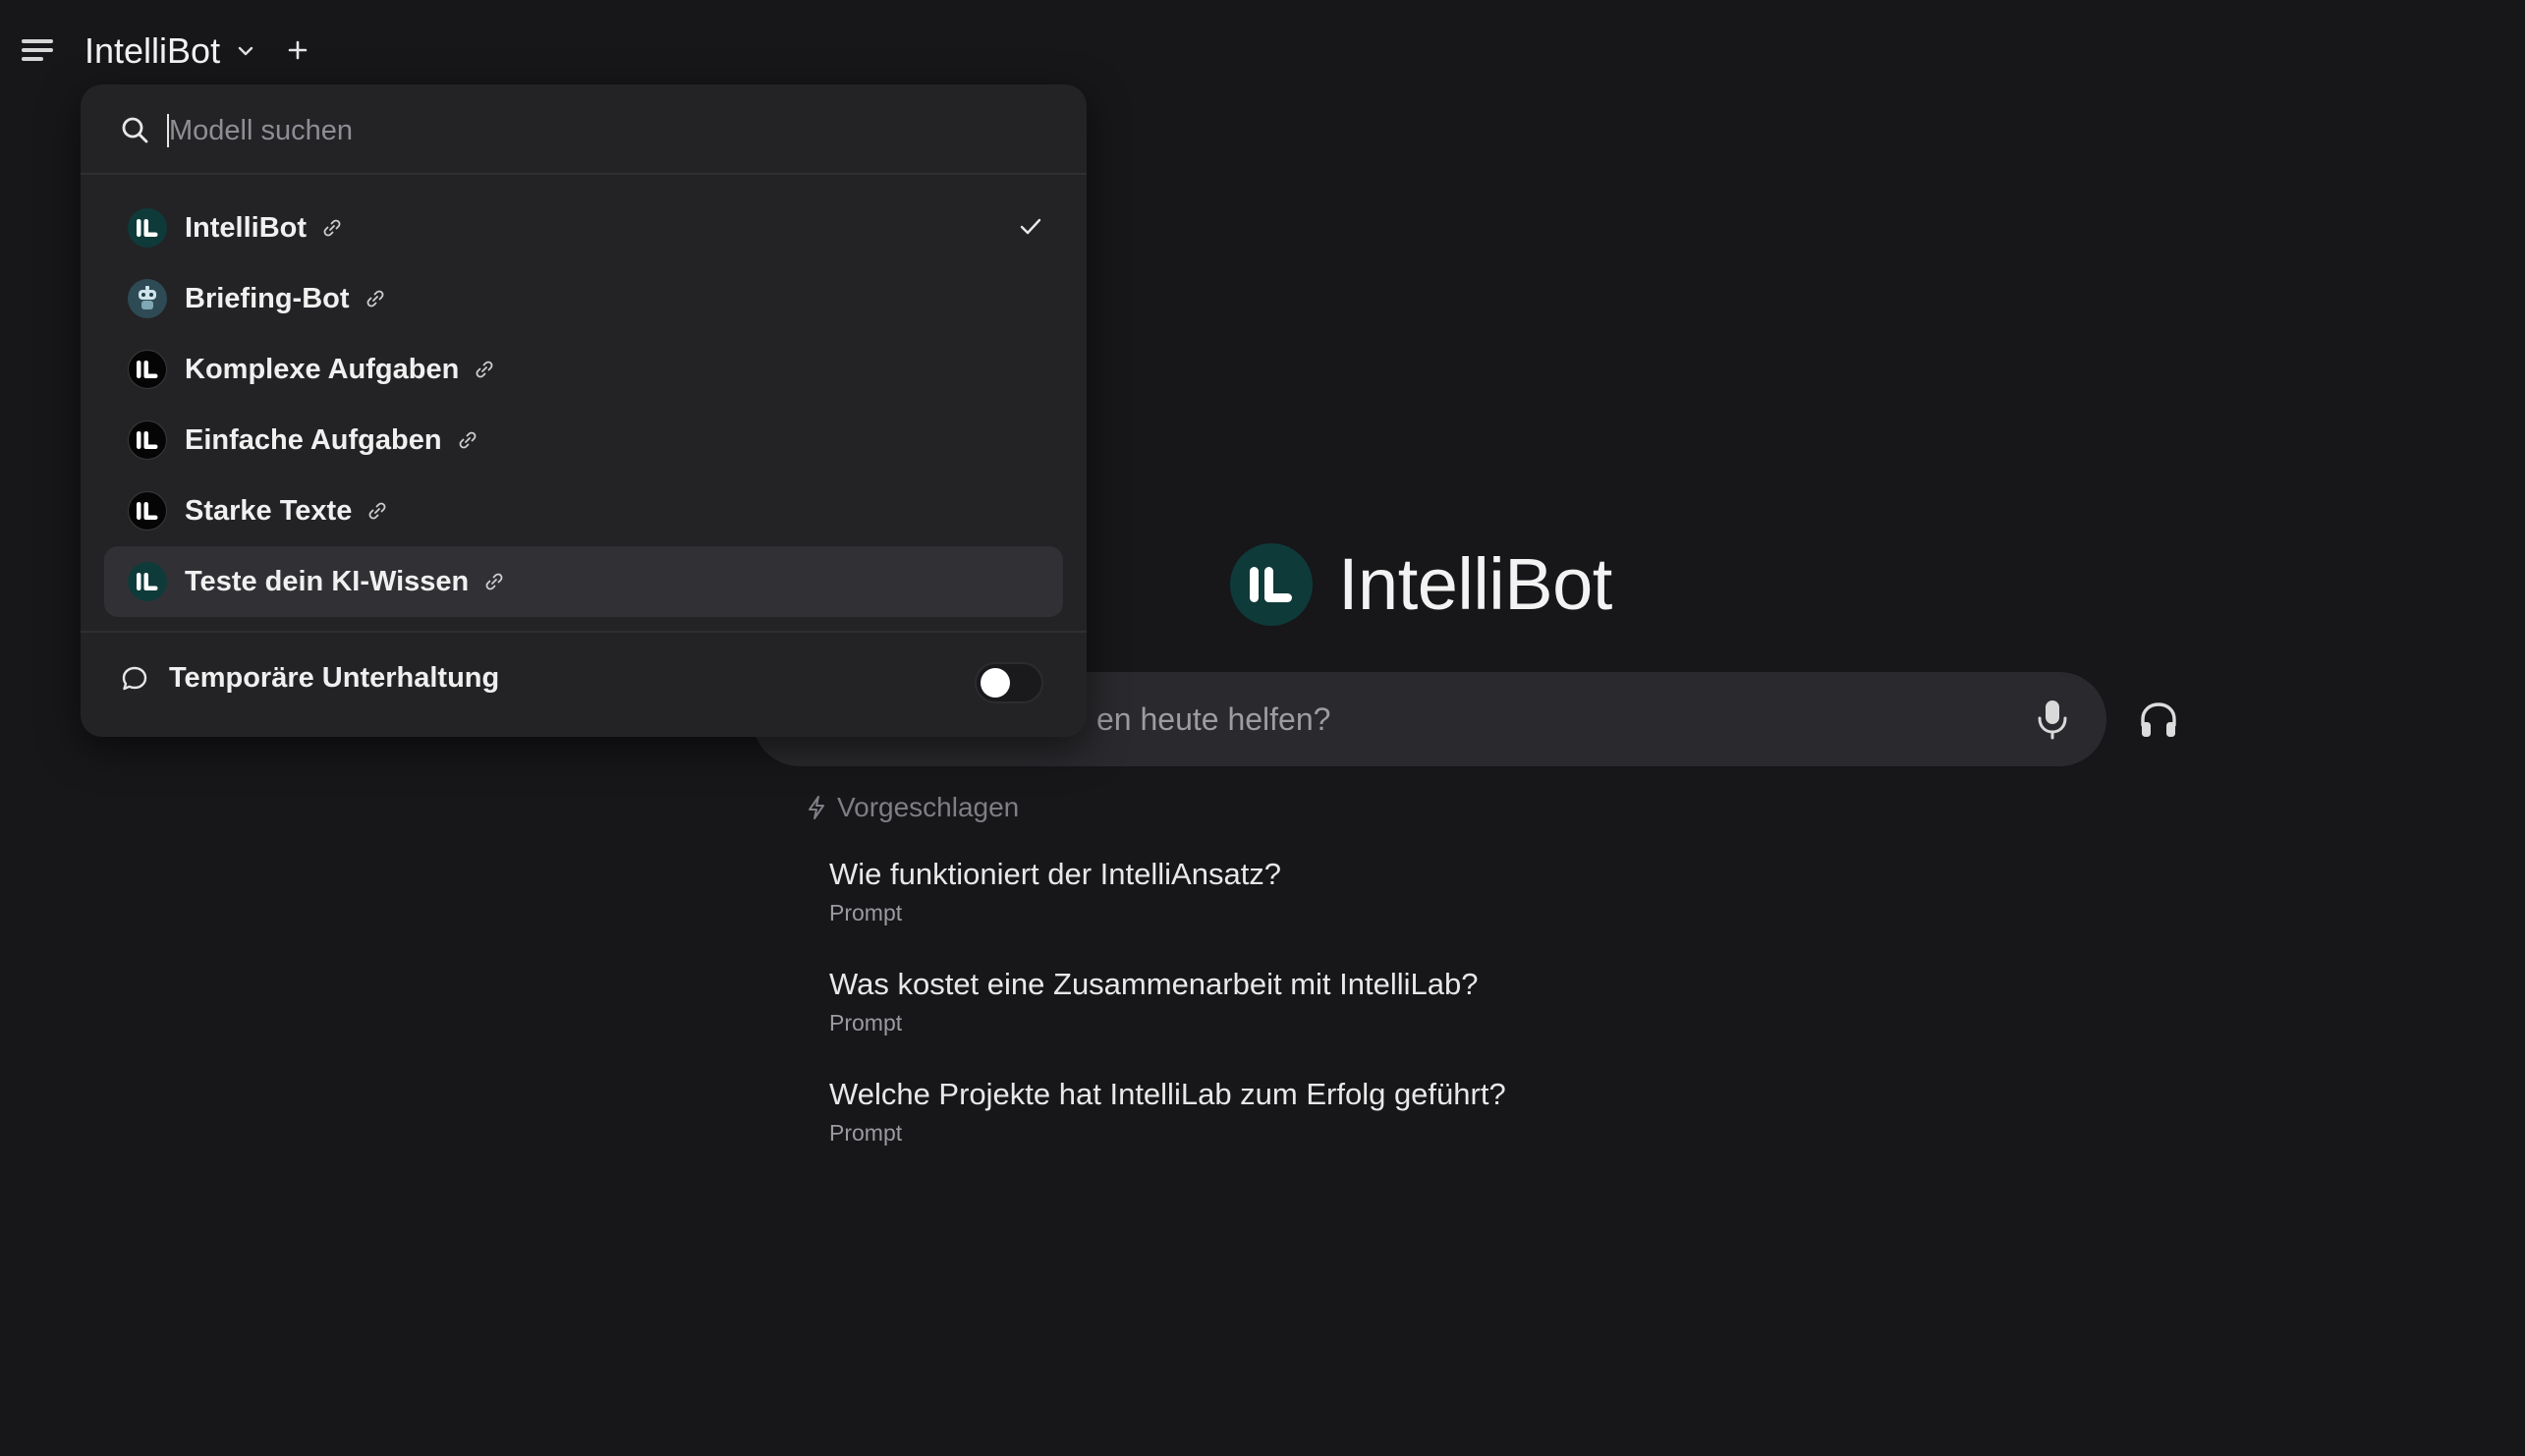  I want to click on model-item-label: Teste dein KI-Wissen, so click(327, 581).